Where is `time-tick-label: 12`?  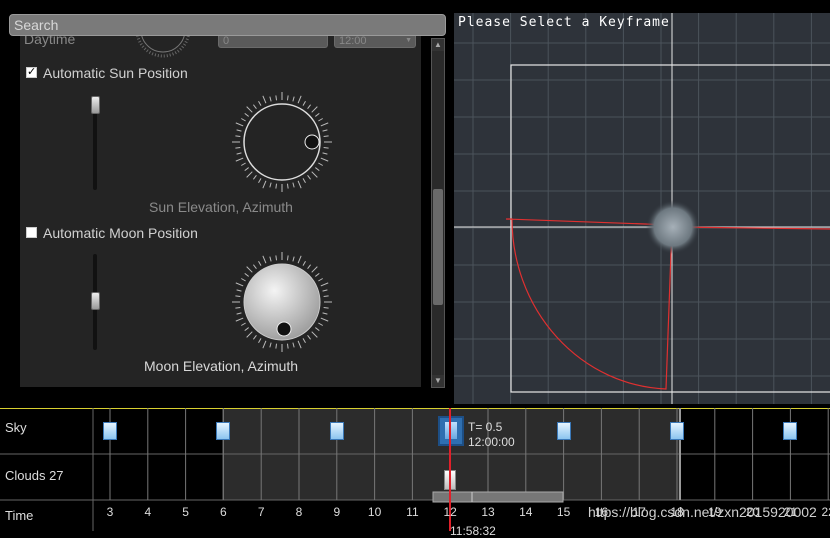 time-tick-label: 12 is located at coordinates (450, 512).